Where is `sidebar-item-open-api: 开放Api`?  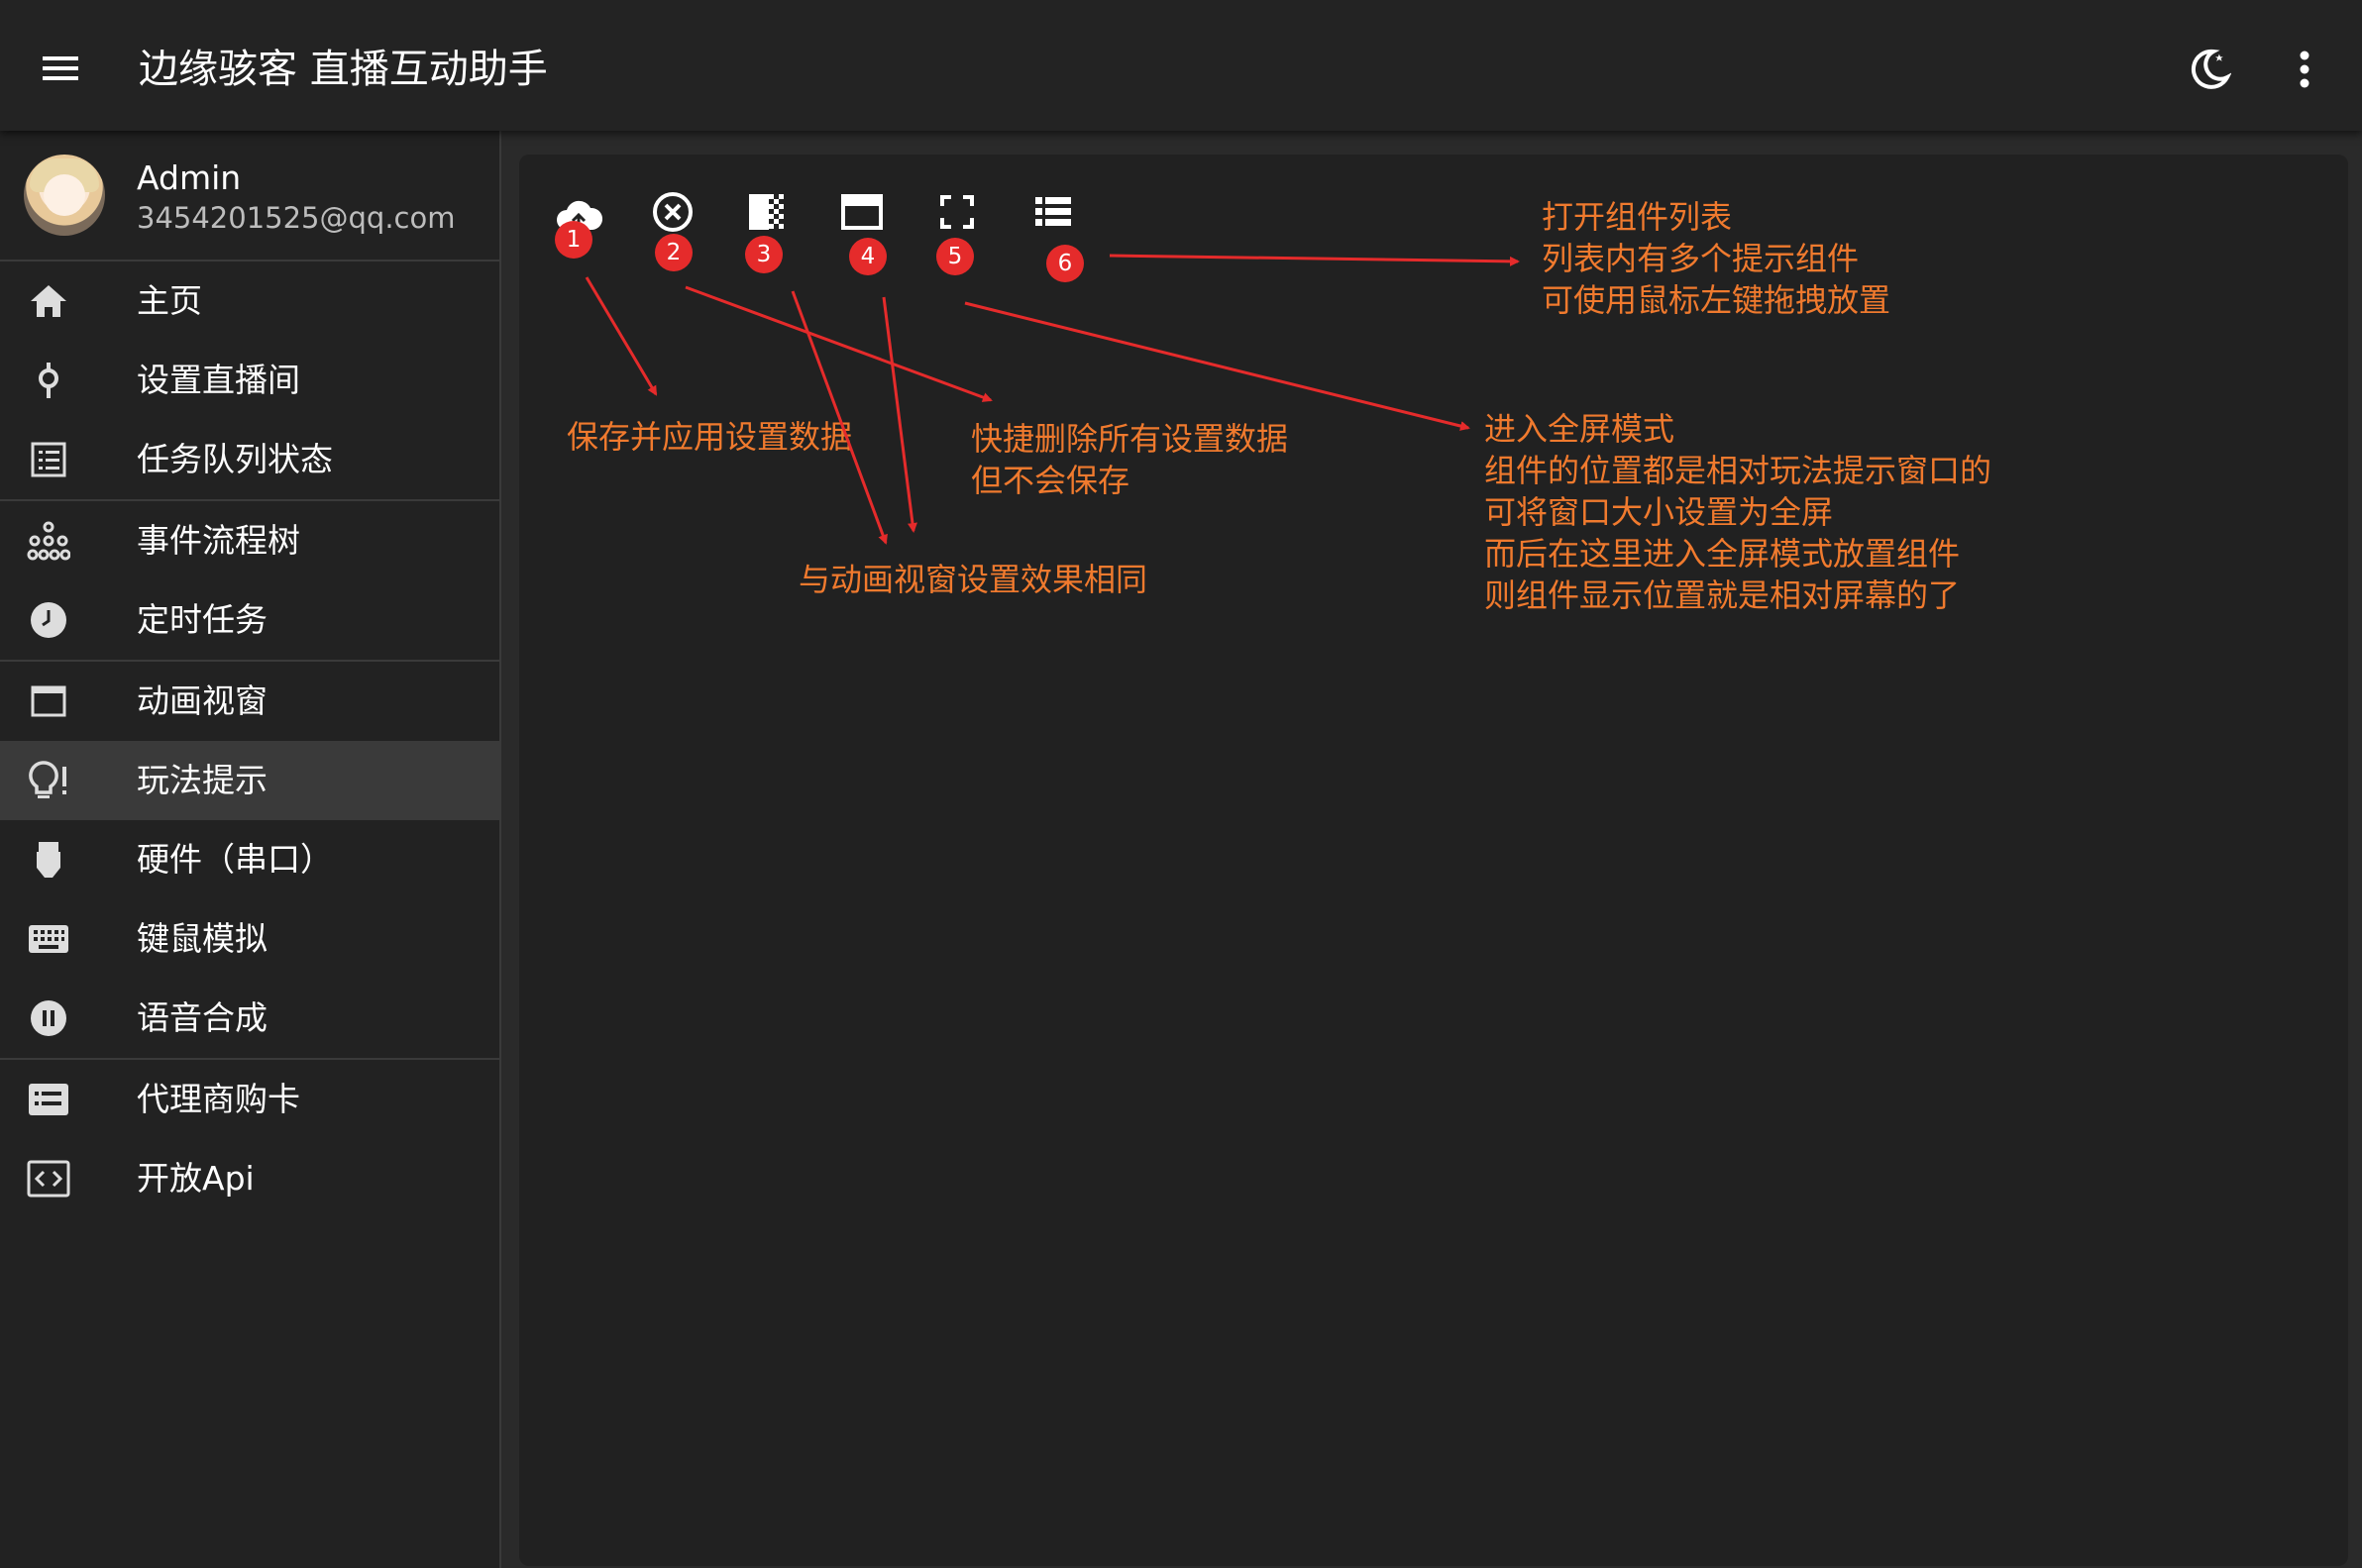
sidebar-item-open-api: 开放Api is located at coordinates (249, 1178).